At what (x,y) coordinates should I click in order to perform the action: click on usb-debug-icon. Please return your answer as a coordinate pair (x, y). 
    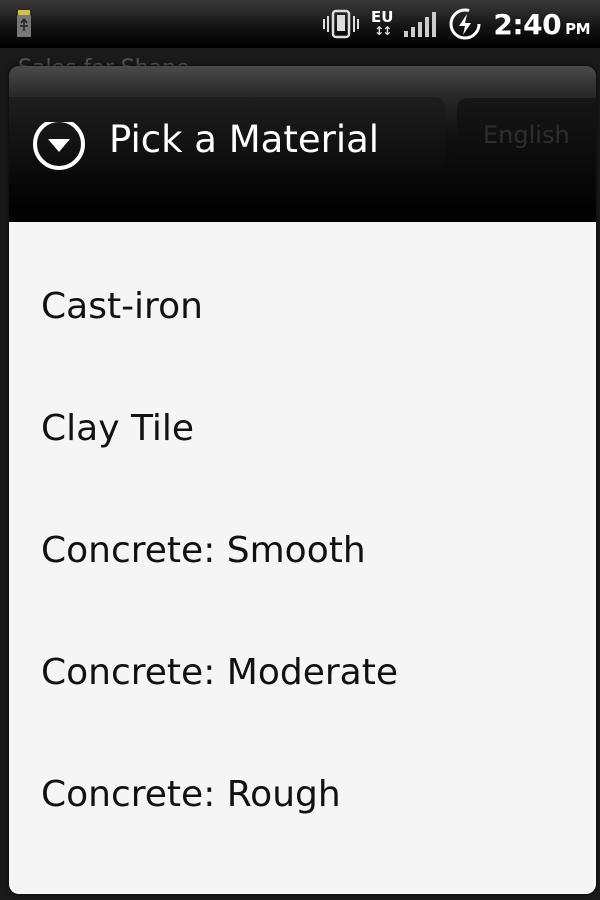
    Looking at the image, I should click on (24, 24).